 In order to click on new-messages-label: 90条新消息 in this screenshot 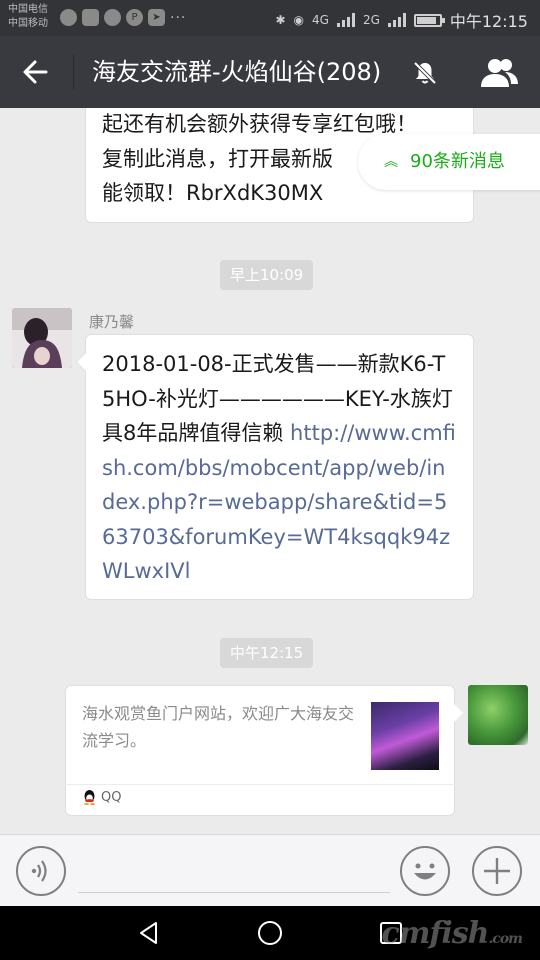, I will do `click(457, 161)`.